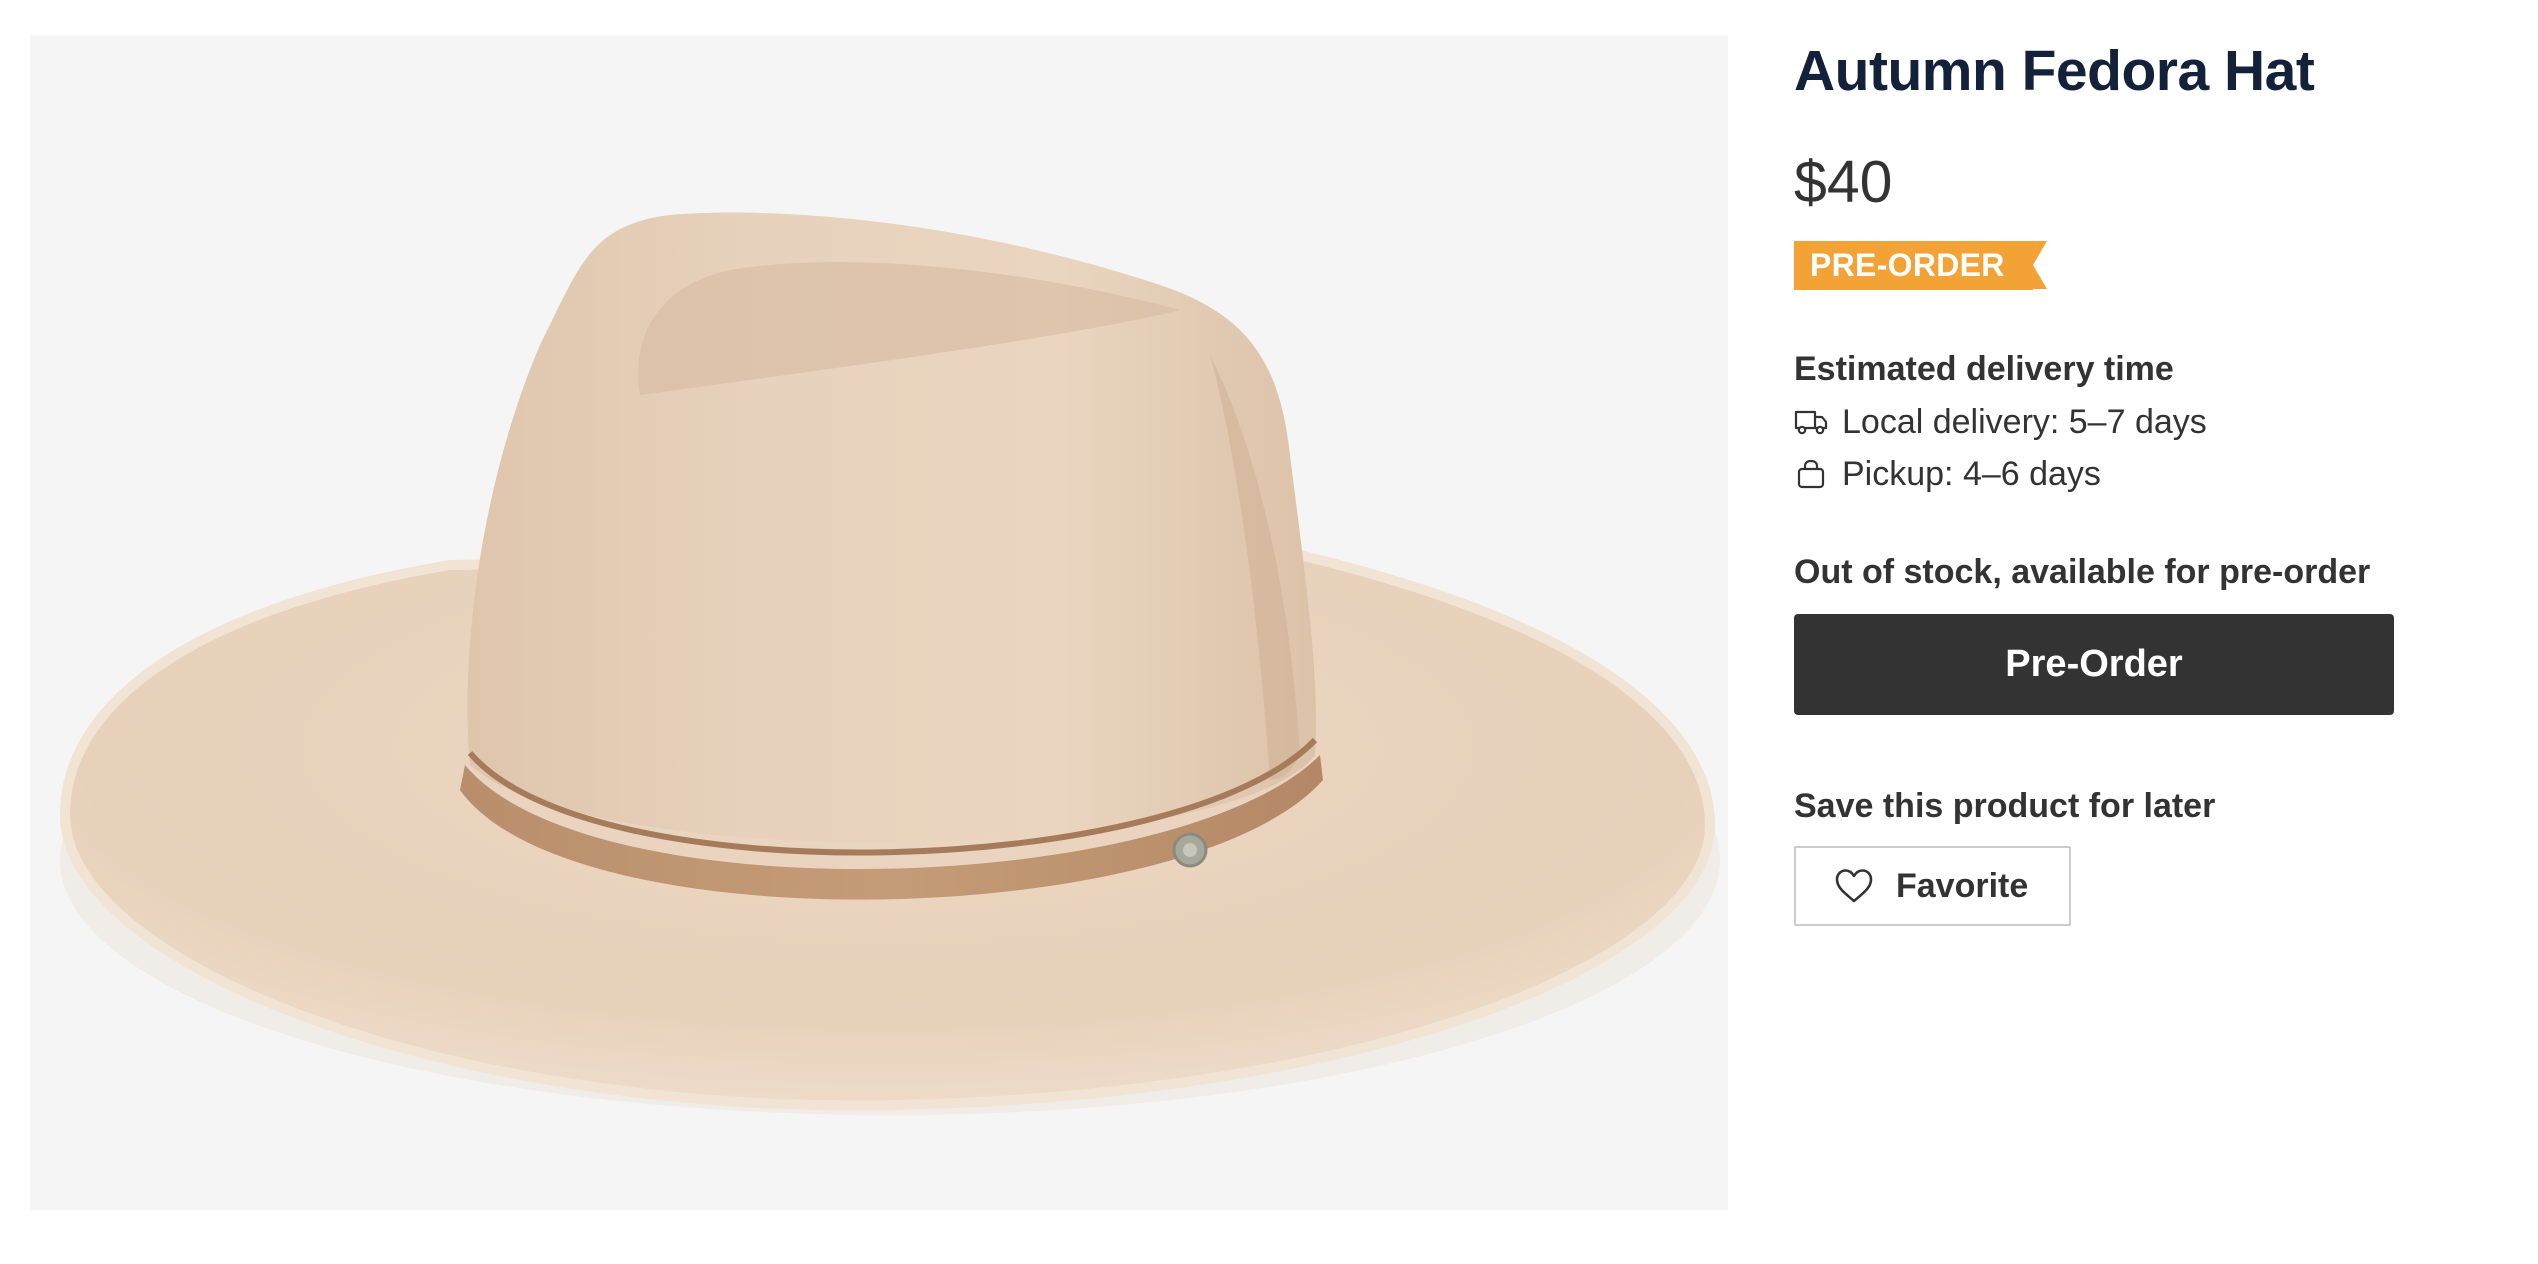 The image size is (2538, 1264). I want to click on favorite-button: Favorite, so click(1932, 886).